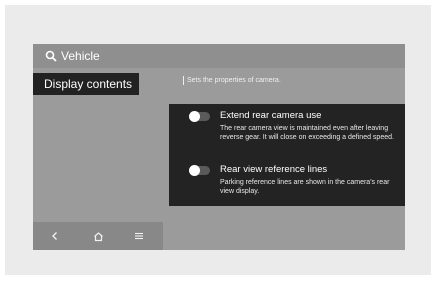 The height and width of the screenshot is (281, 438). I want to click on home-icon, so click(98, 236).